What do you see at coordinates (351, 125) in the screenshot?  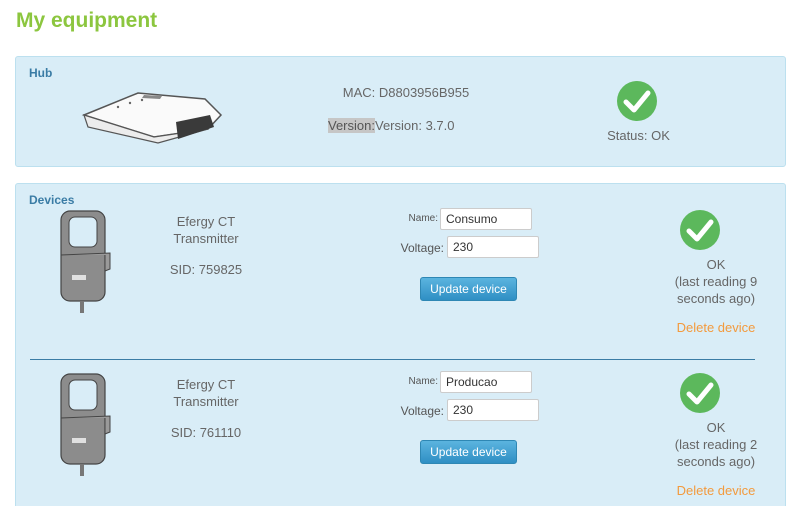 I see `hub-version-highlight: Version:` at bounding box center [351, 125].